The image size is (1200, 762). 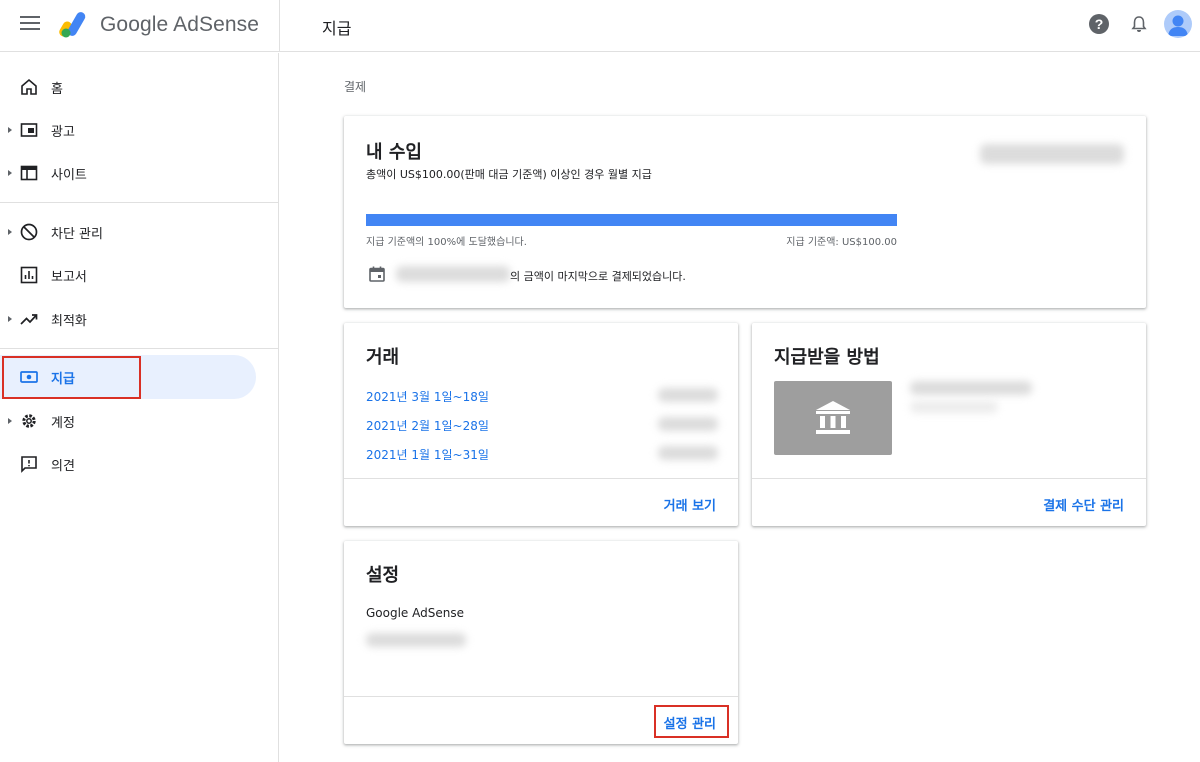 What do you see at coordinates (128, 232) in the screenshot?
I see `sidebar-item-blocking-controls: 차단 관리` at bounding box center [128, 232].